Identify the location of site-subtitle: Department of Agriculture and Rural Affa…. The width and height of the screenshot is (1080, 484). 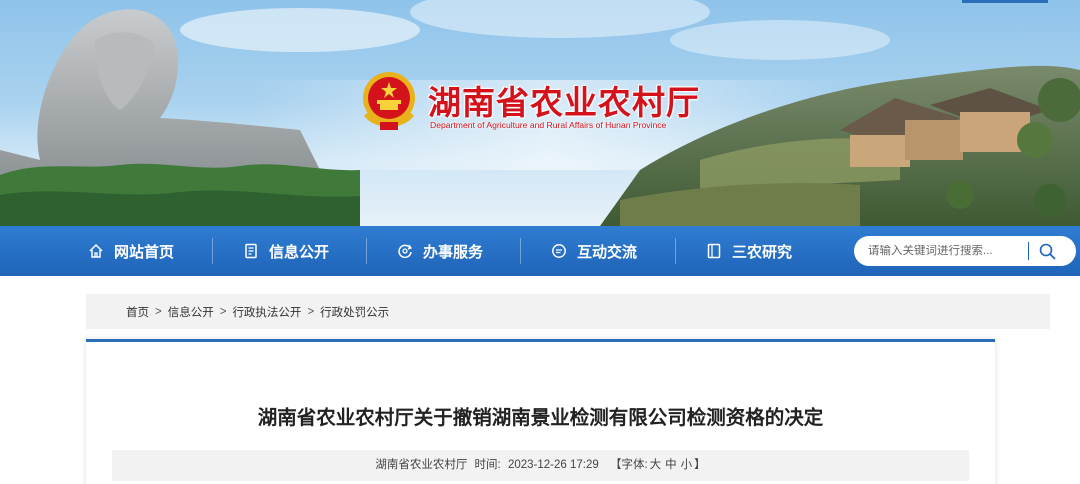
(548, 125).